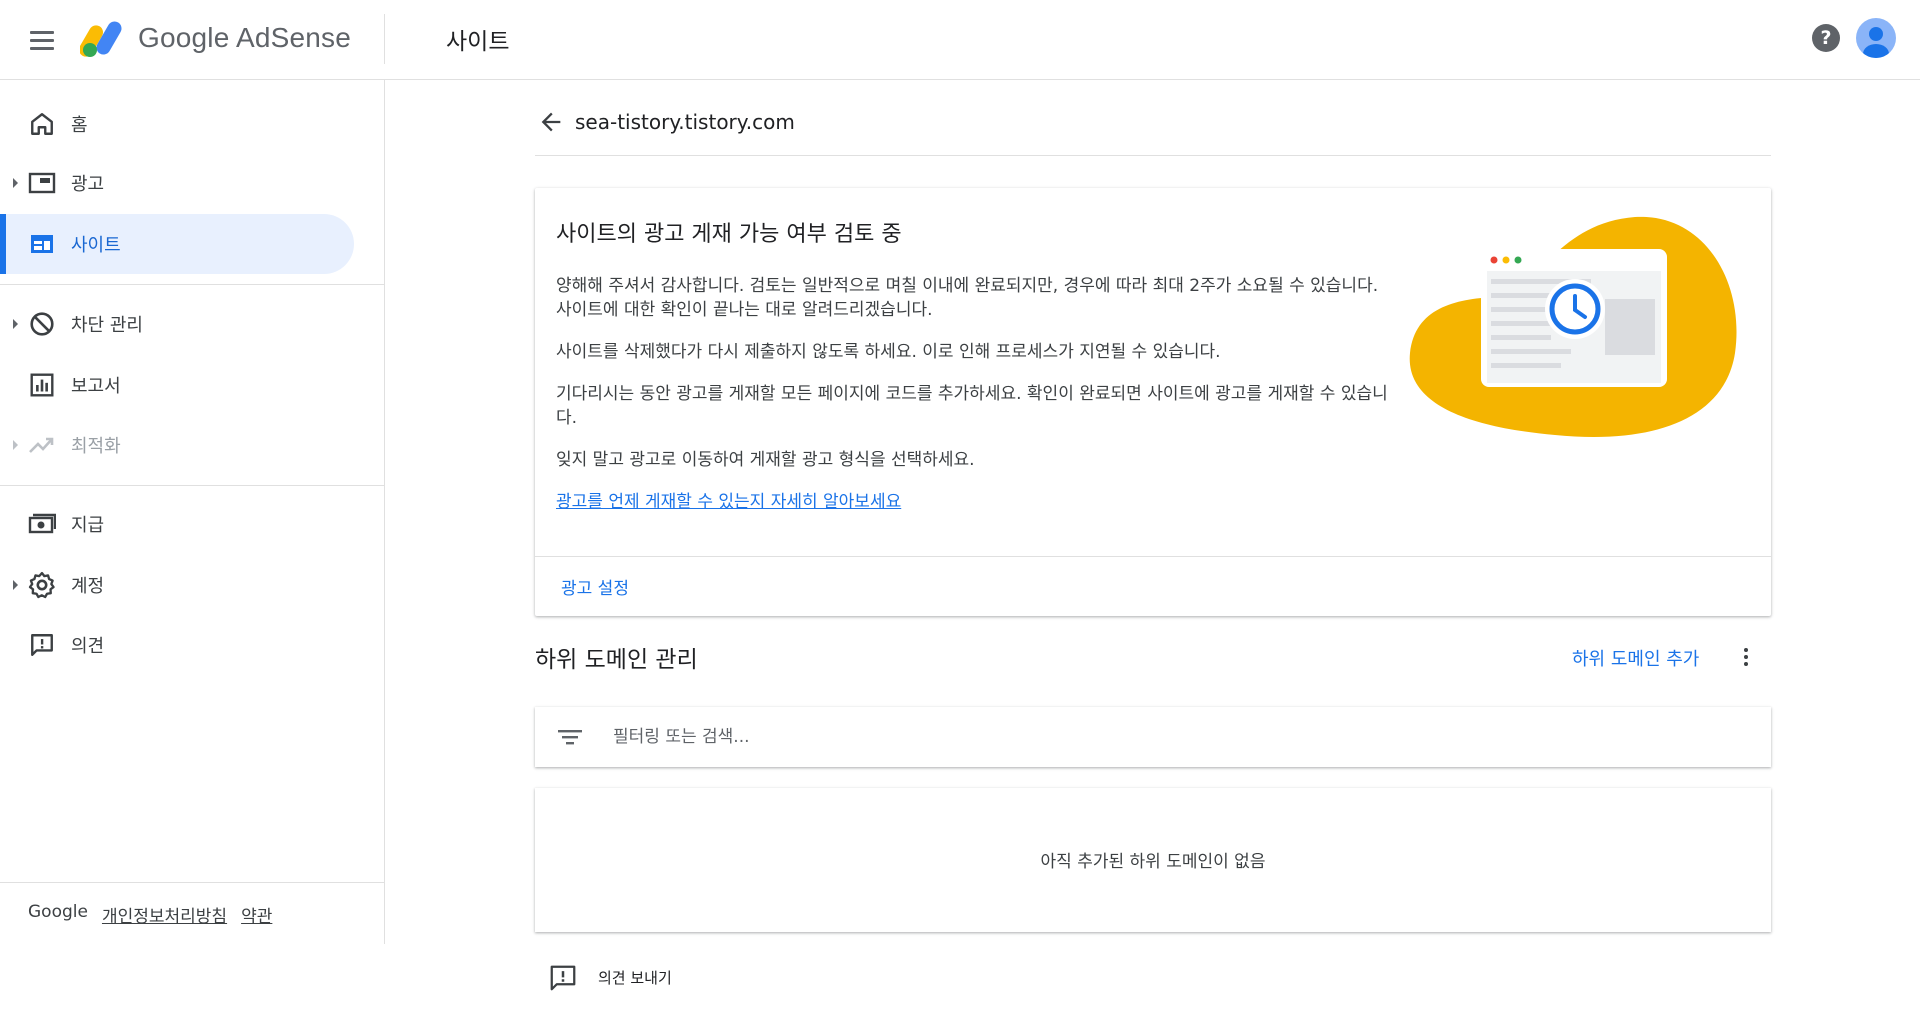  I want to click on sidebar-item-payments: 지급, so click(177, 524).